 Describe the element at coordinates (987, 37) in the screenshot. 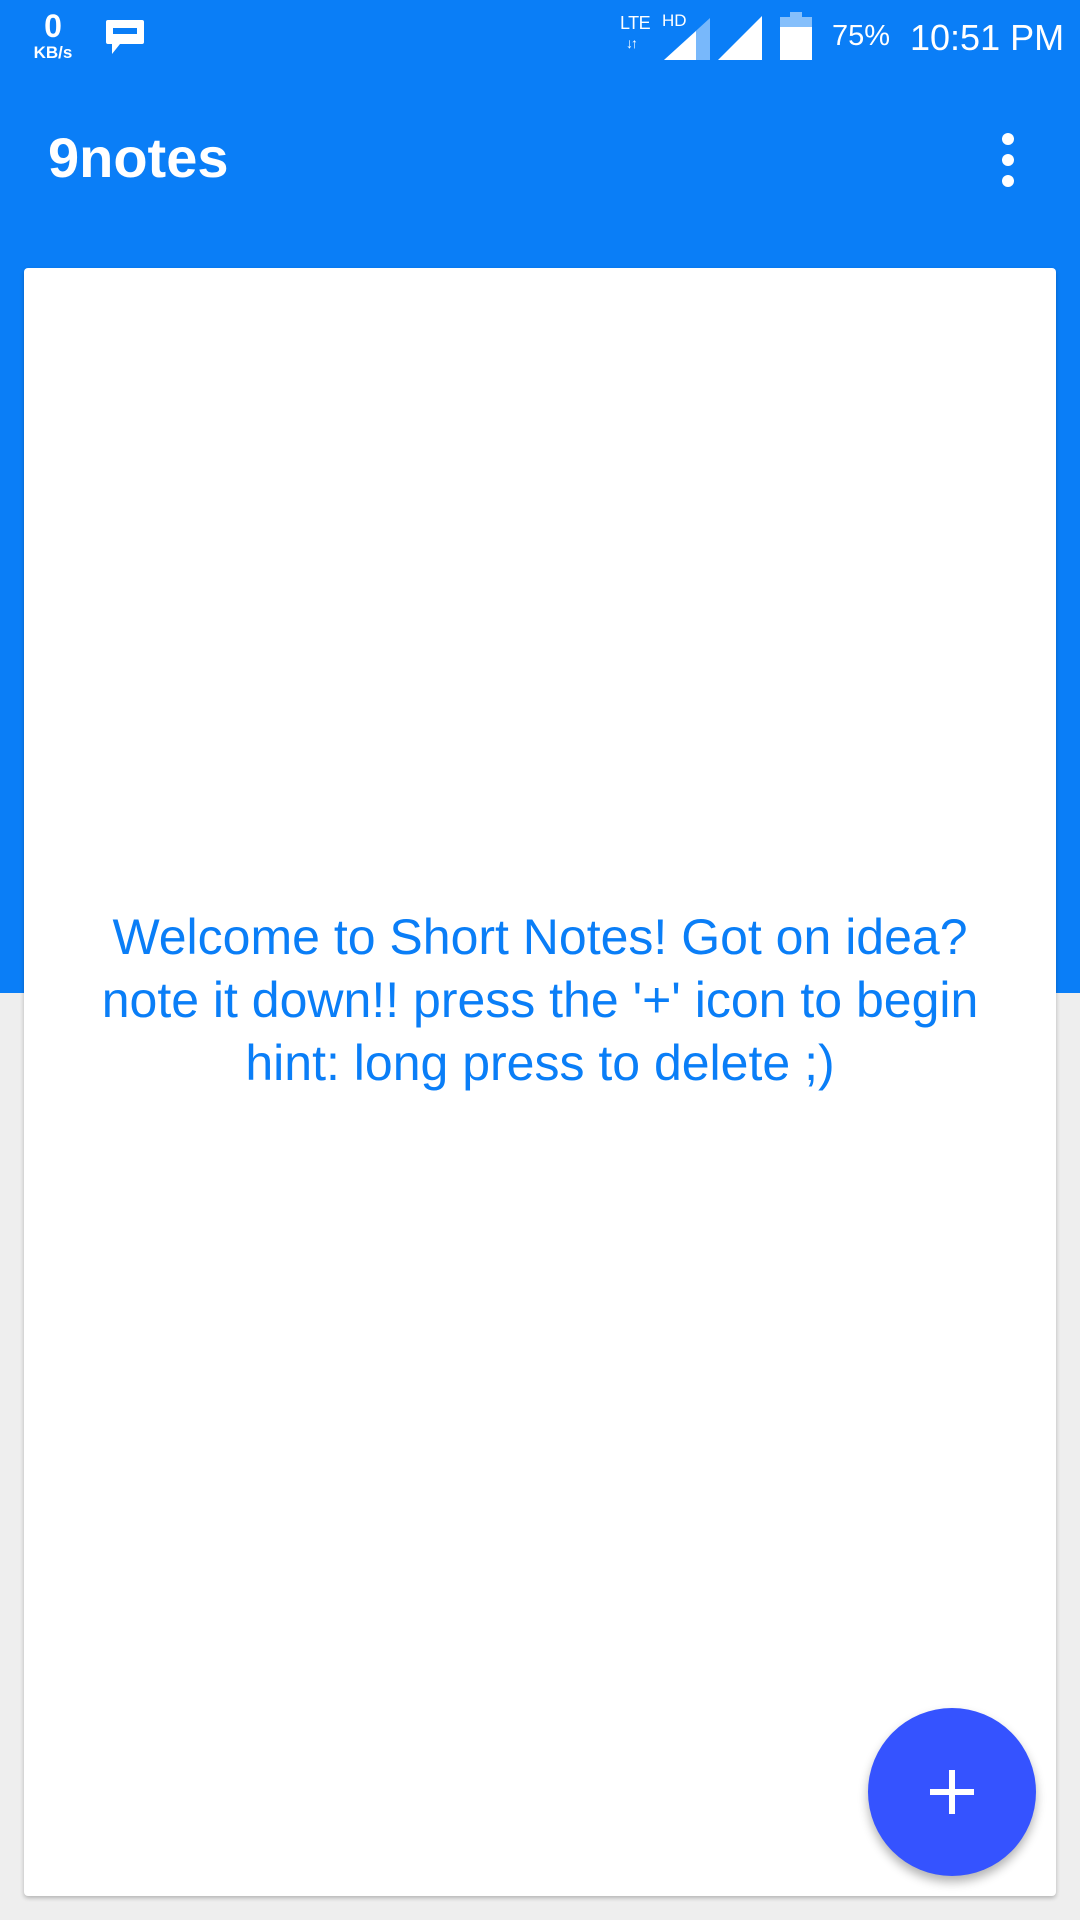

I see `clock: 10:51 PM` at that location.